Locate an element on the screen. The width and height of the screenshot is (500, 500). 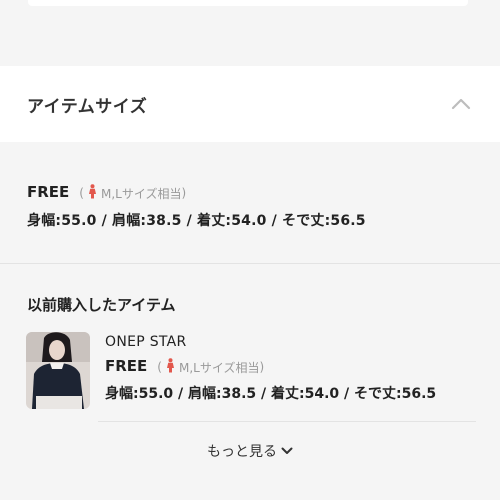
product-thumbnail is located at coordinates (58, 370).